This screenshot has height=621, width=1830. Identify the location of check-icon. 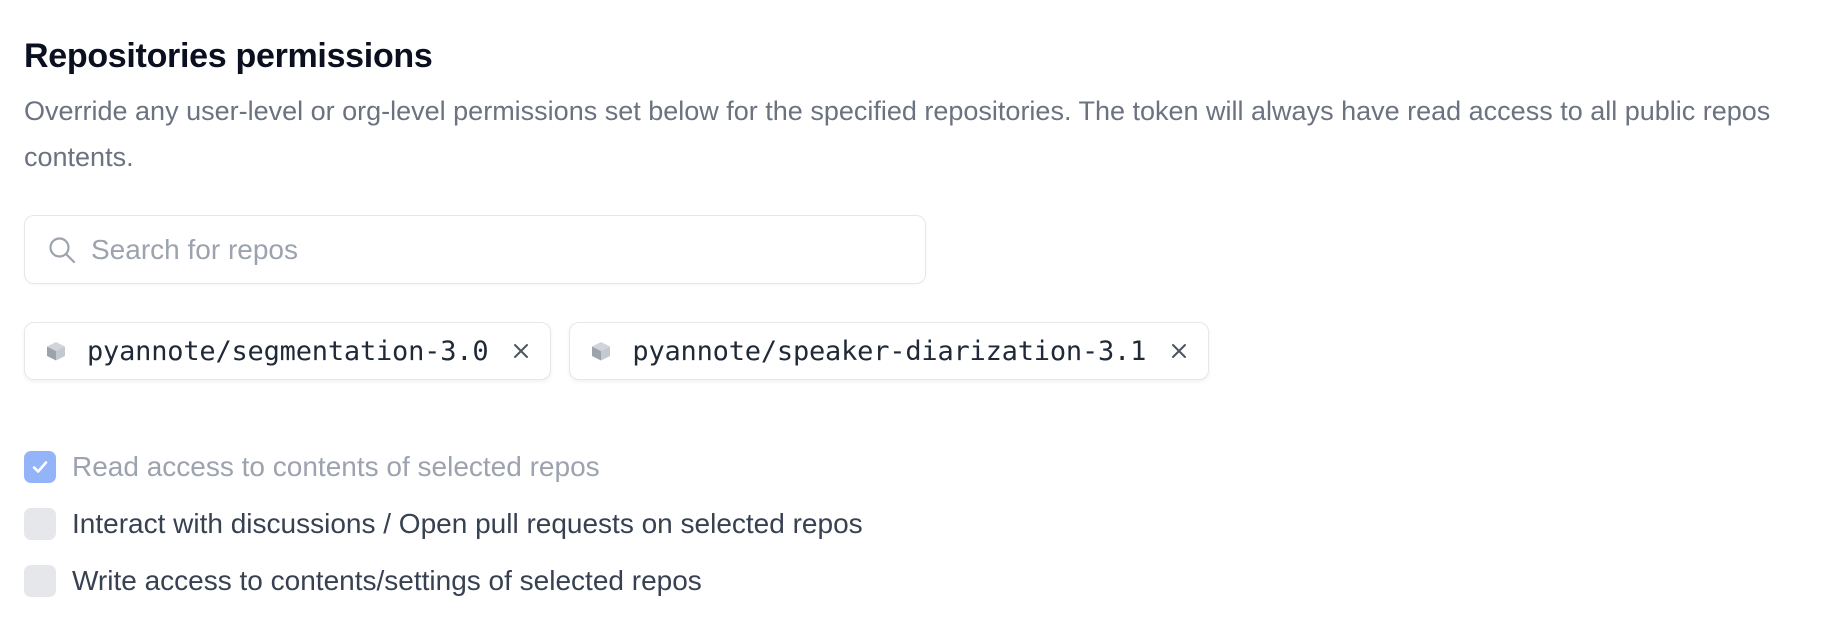
(40, 467).